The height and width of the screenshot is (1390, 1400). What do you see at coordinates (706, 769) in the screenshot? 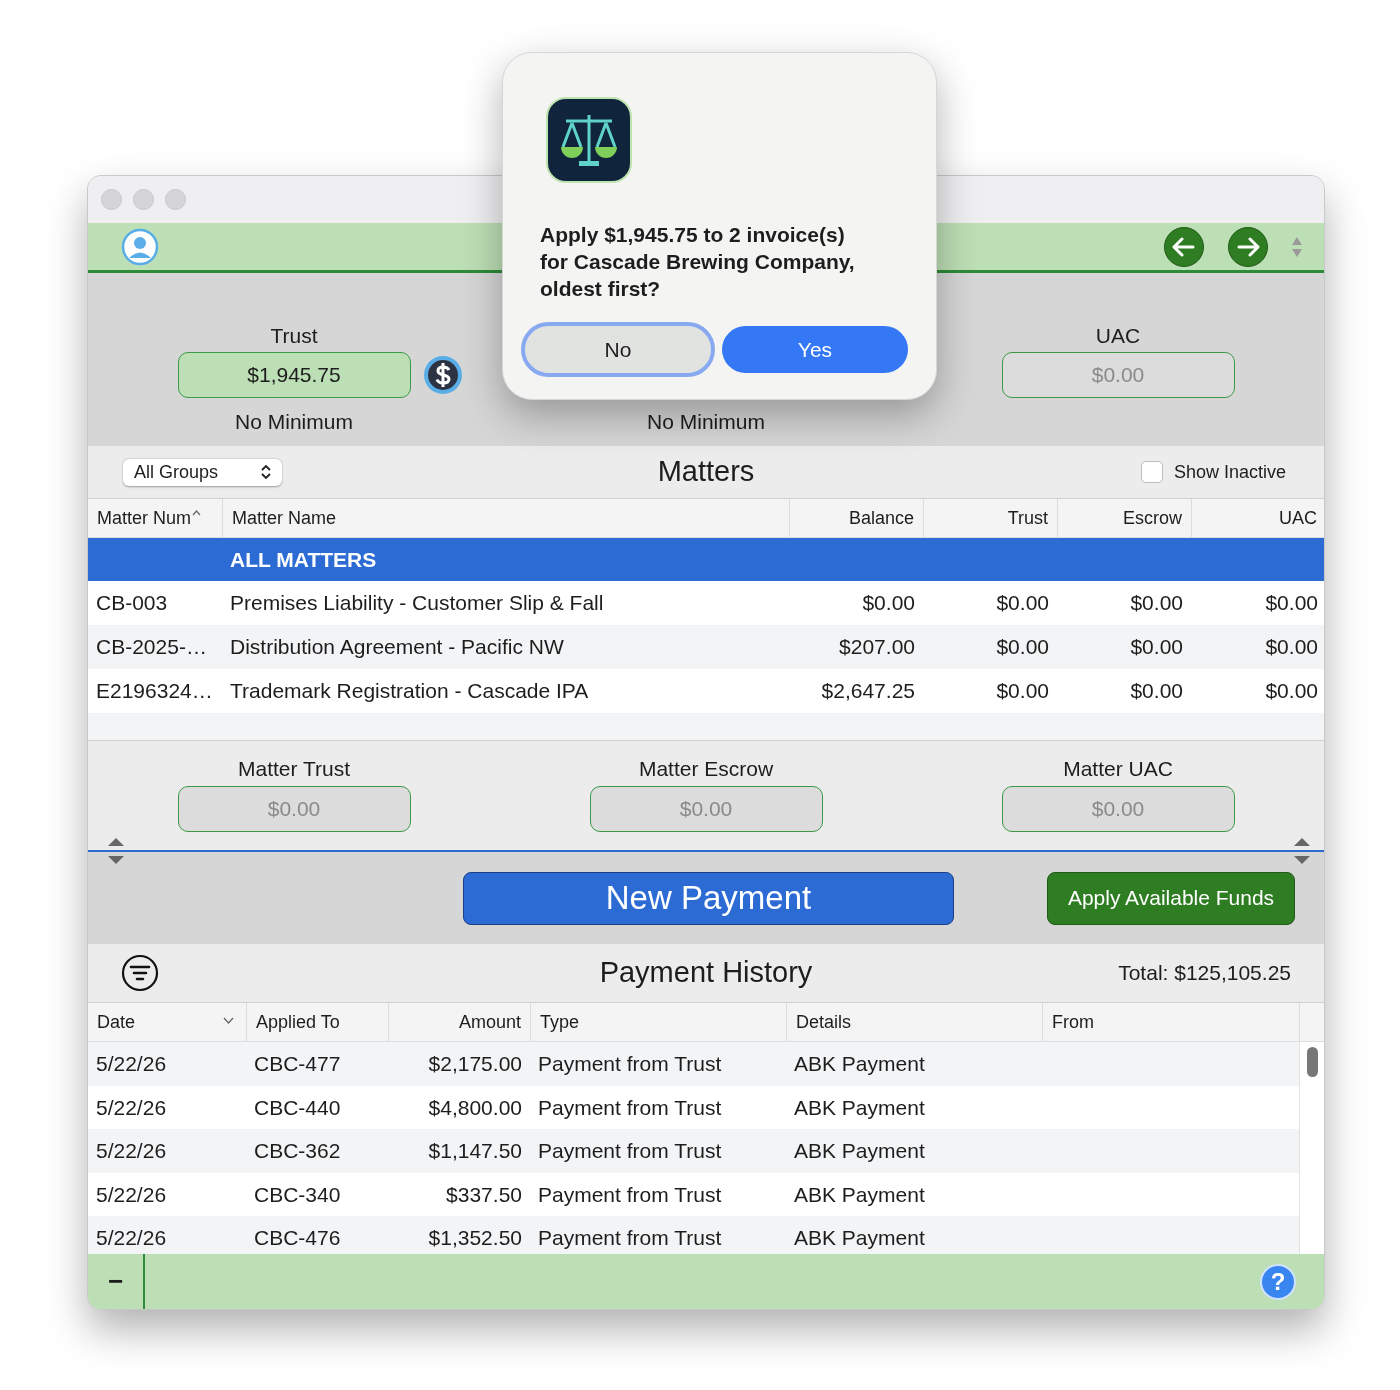
I see `account-label: Matter Escrow` at bounding box center [706, 769].